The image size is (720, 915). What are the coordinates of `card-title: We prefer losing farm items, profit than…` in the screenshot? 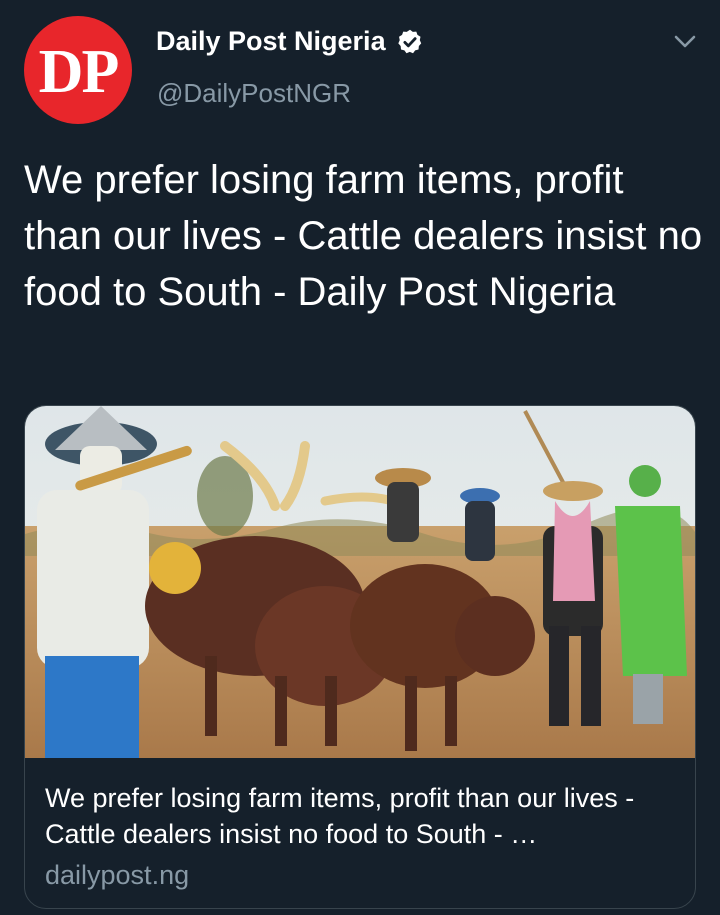 It's located at (340, 816).